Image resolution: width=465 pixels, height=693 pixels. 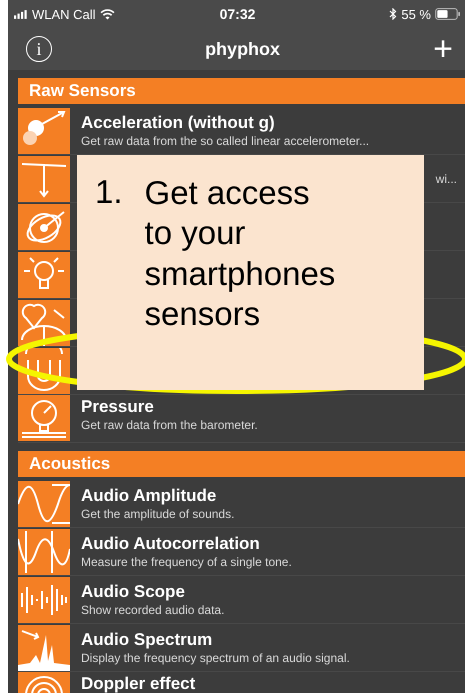 I want to click on waveform-icon, so click(x=44, y=599).